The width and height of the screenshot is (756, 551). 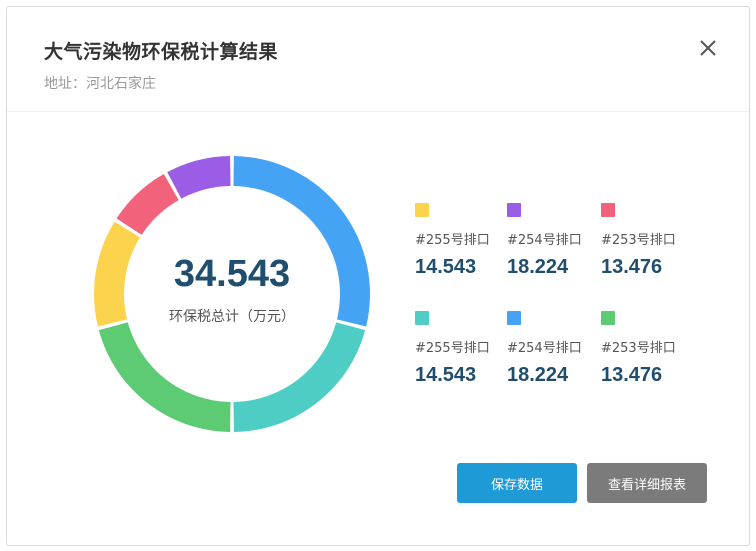 What do you see at coordinates (517, 483) in the screenshot?
I see `save-data-button: 保存数据` at bounding box center [517, 483].